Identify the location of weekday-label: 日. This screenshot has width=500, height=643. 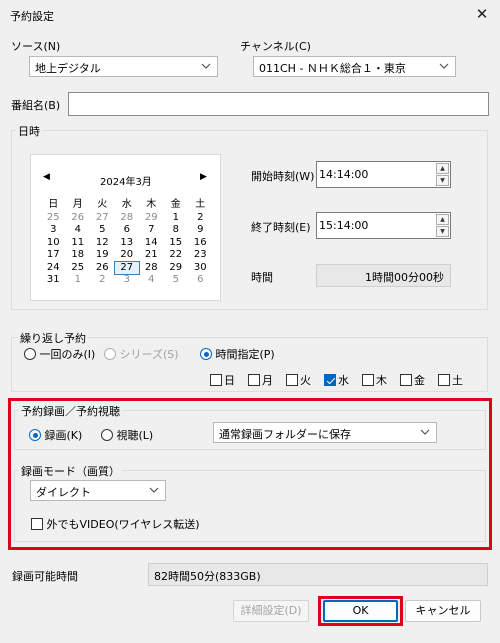
(229, 380).